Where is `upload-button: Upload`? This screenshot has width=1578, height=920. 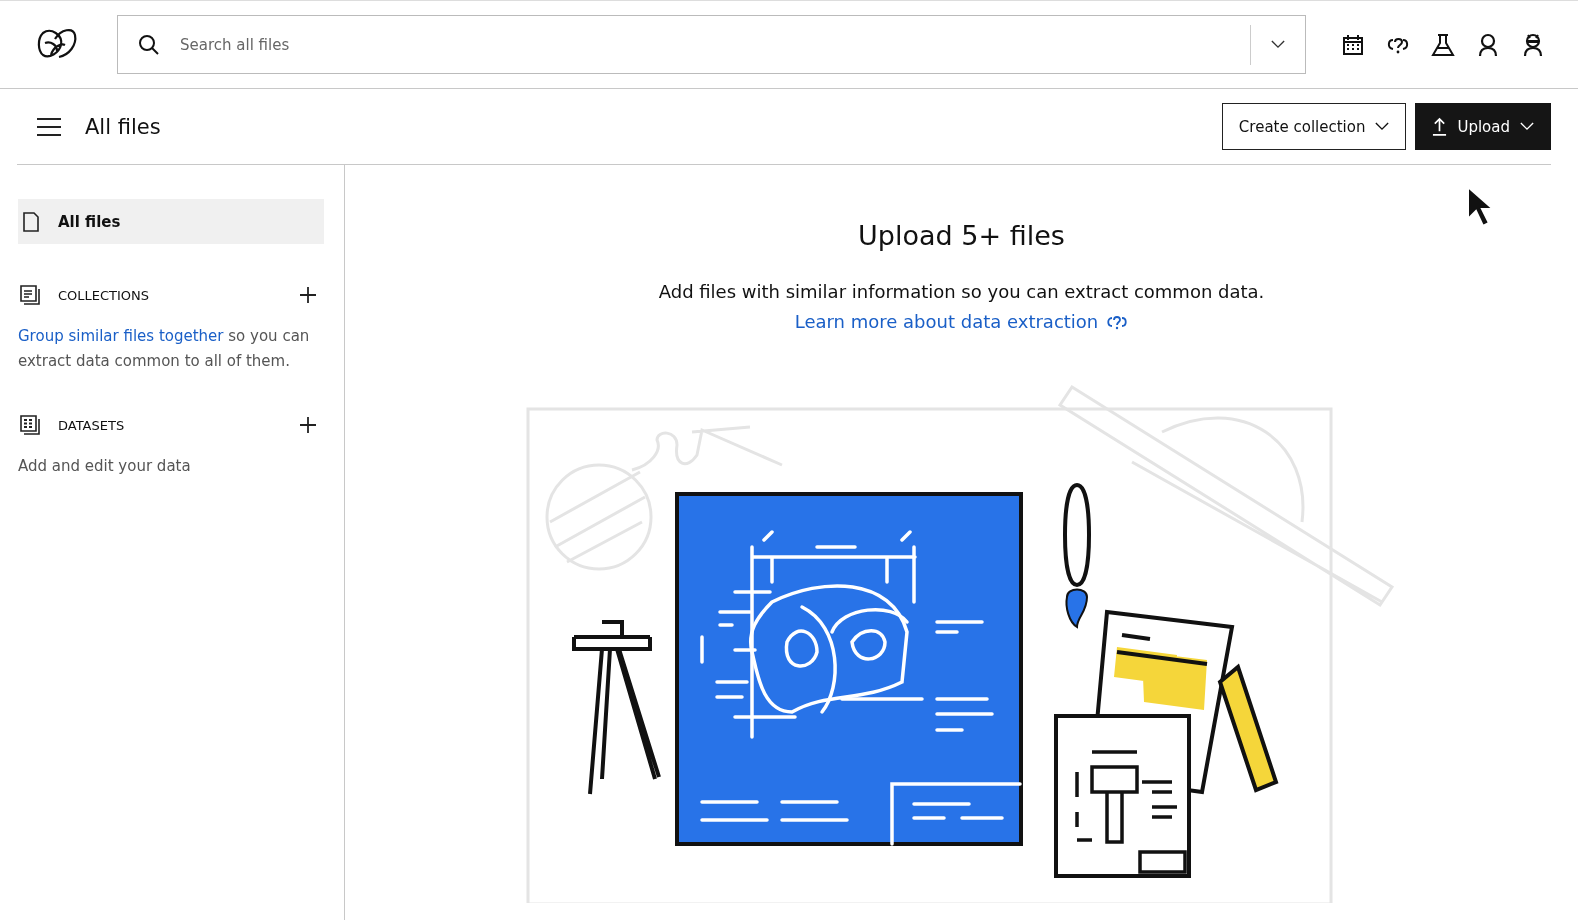
upload-button: Upload is located at coordinates (1483, 126).